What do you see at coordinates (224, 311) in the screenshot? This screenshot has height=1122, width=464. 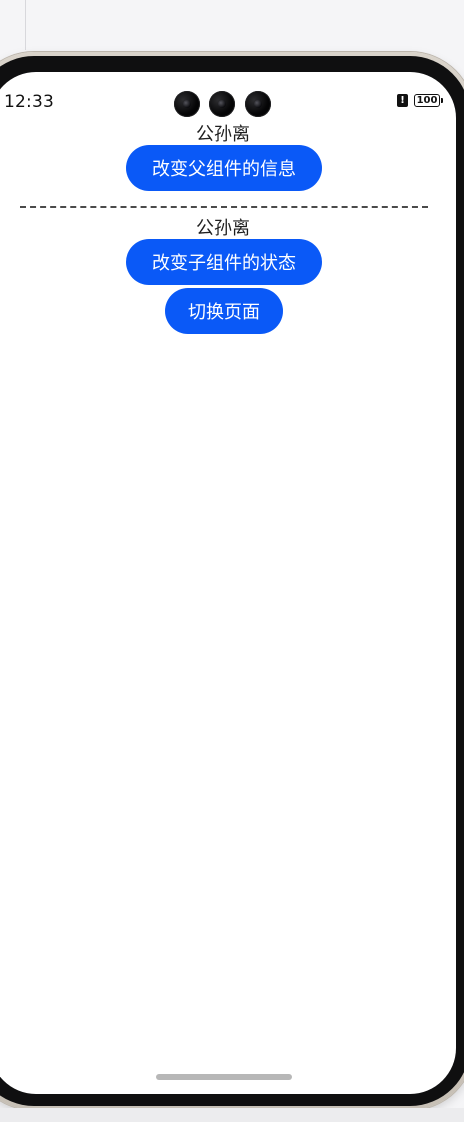 I see `switch-page-button: 切换页面` at bounding box center [224, 311].